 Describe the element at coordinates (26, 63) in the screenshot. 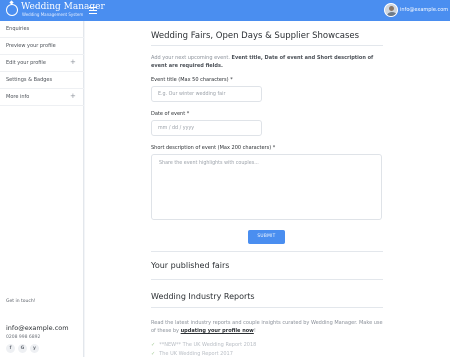

I see `sidebar-item-label: Edit your profile` at that location.